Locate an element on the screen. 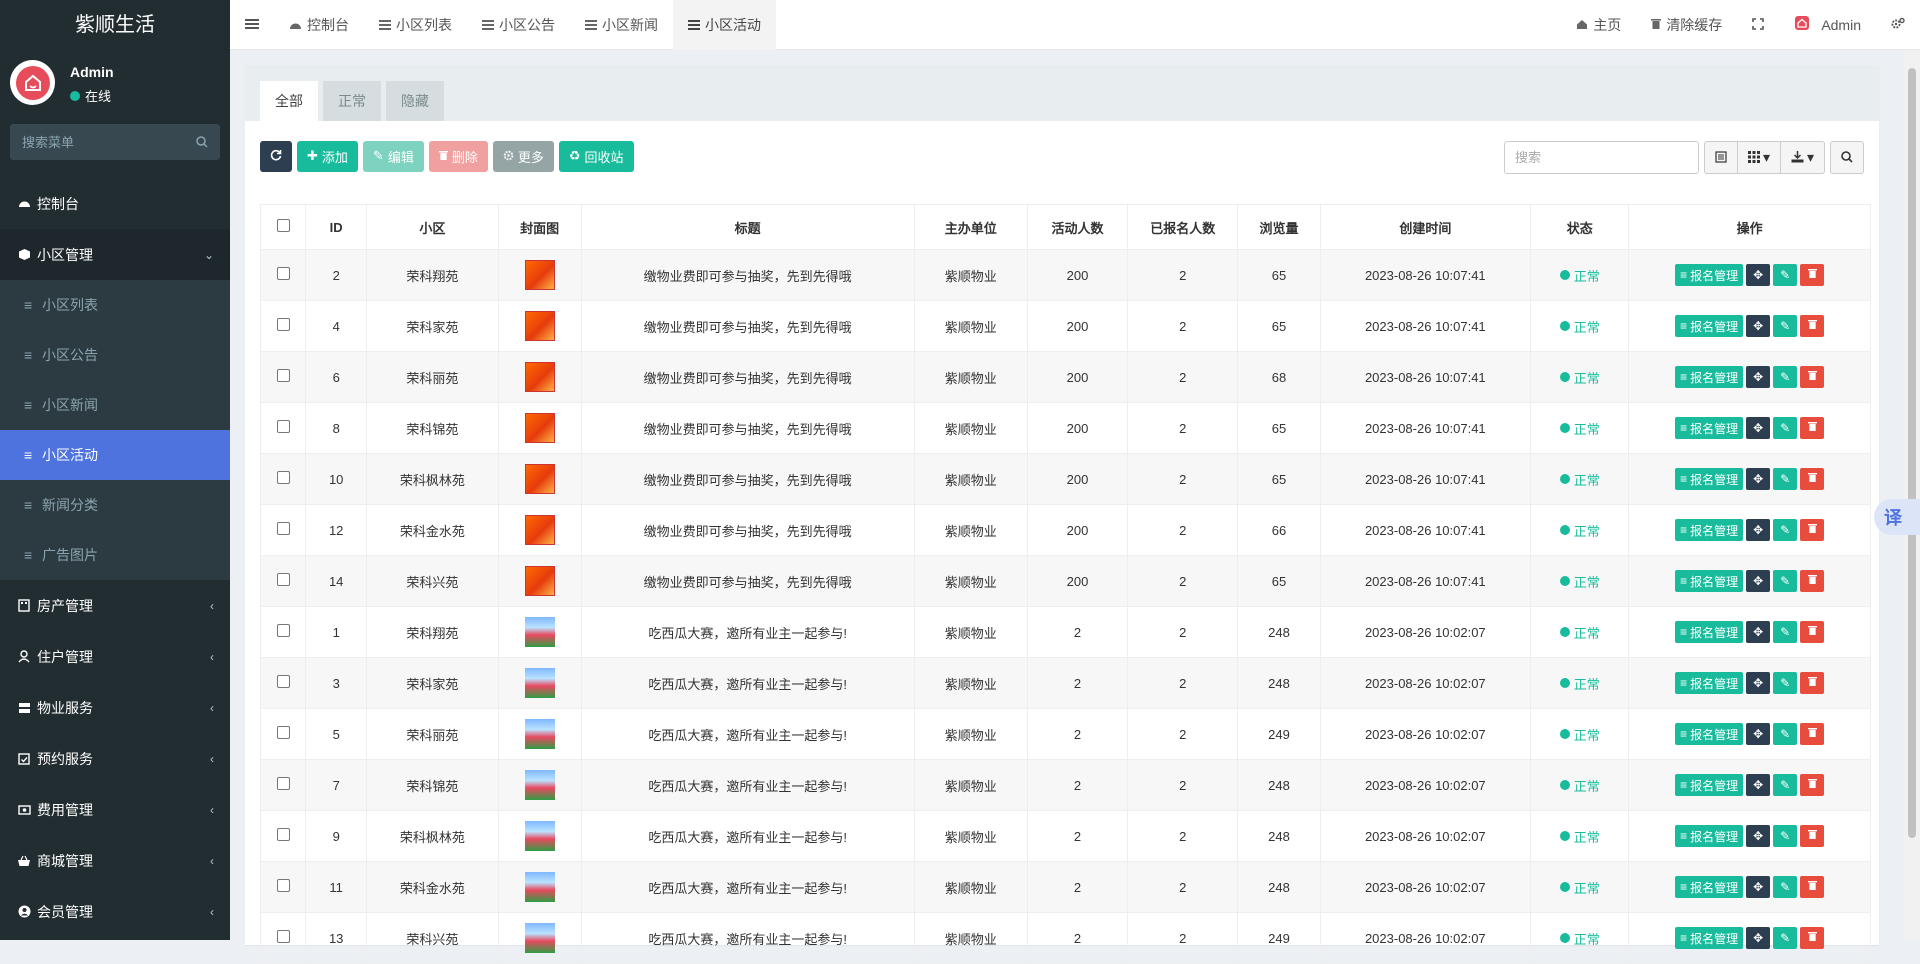 This screenshot has width=1920, height=964. table-search-input is located at coordinates (1601, 157).